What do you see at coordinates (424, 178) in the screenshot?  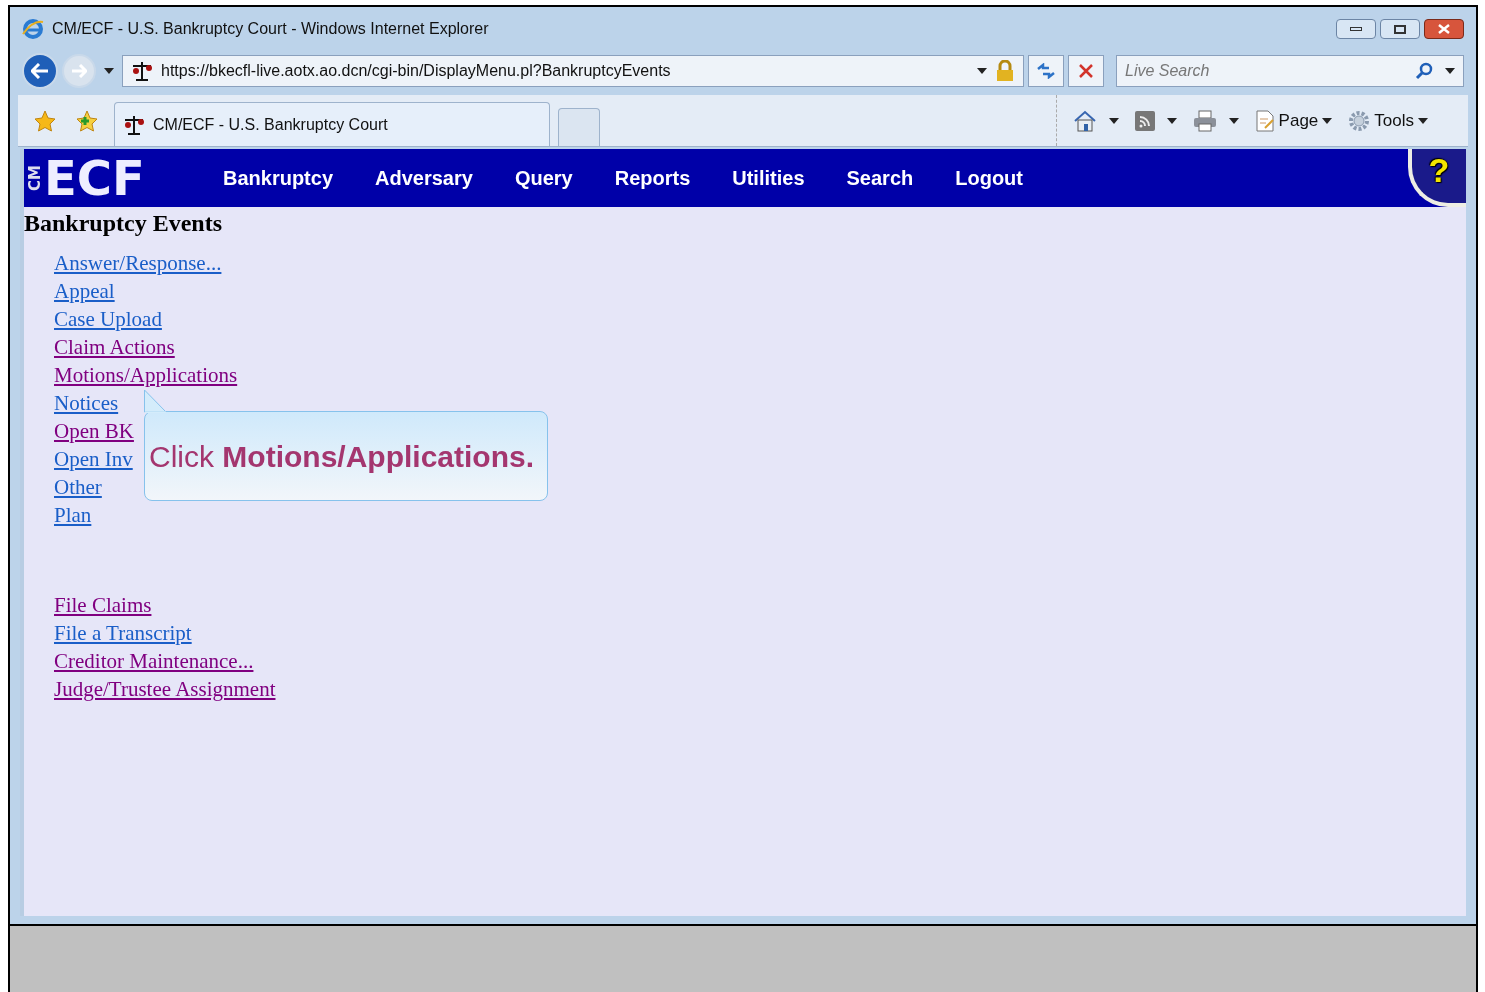 I see `nav-link: Adversary` at bounding box center [424, 178].